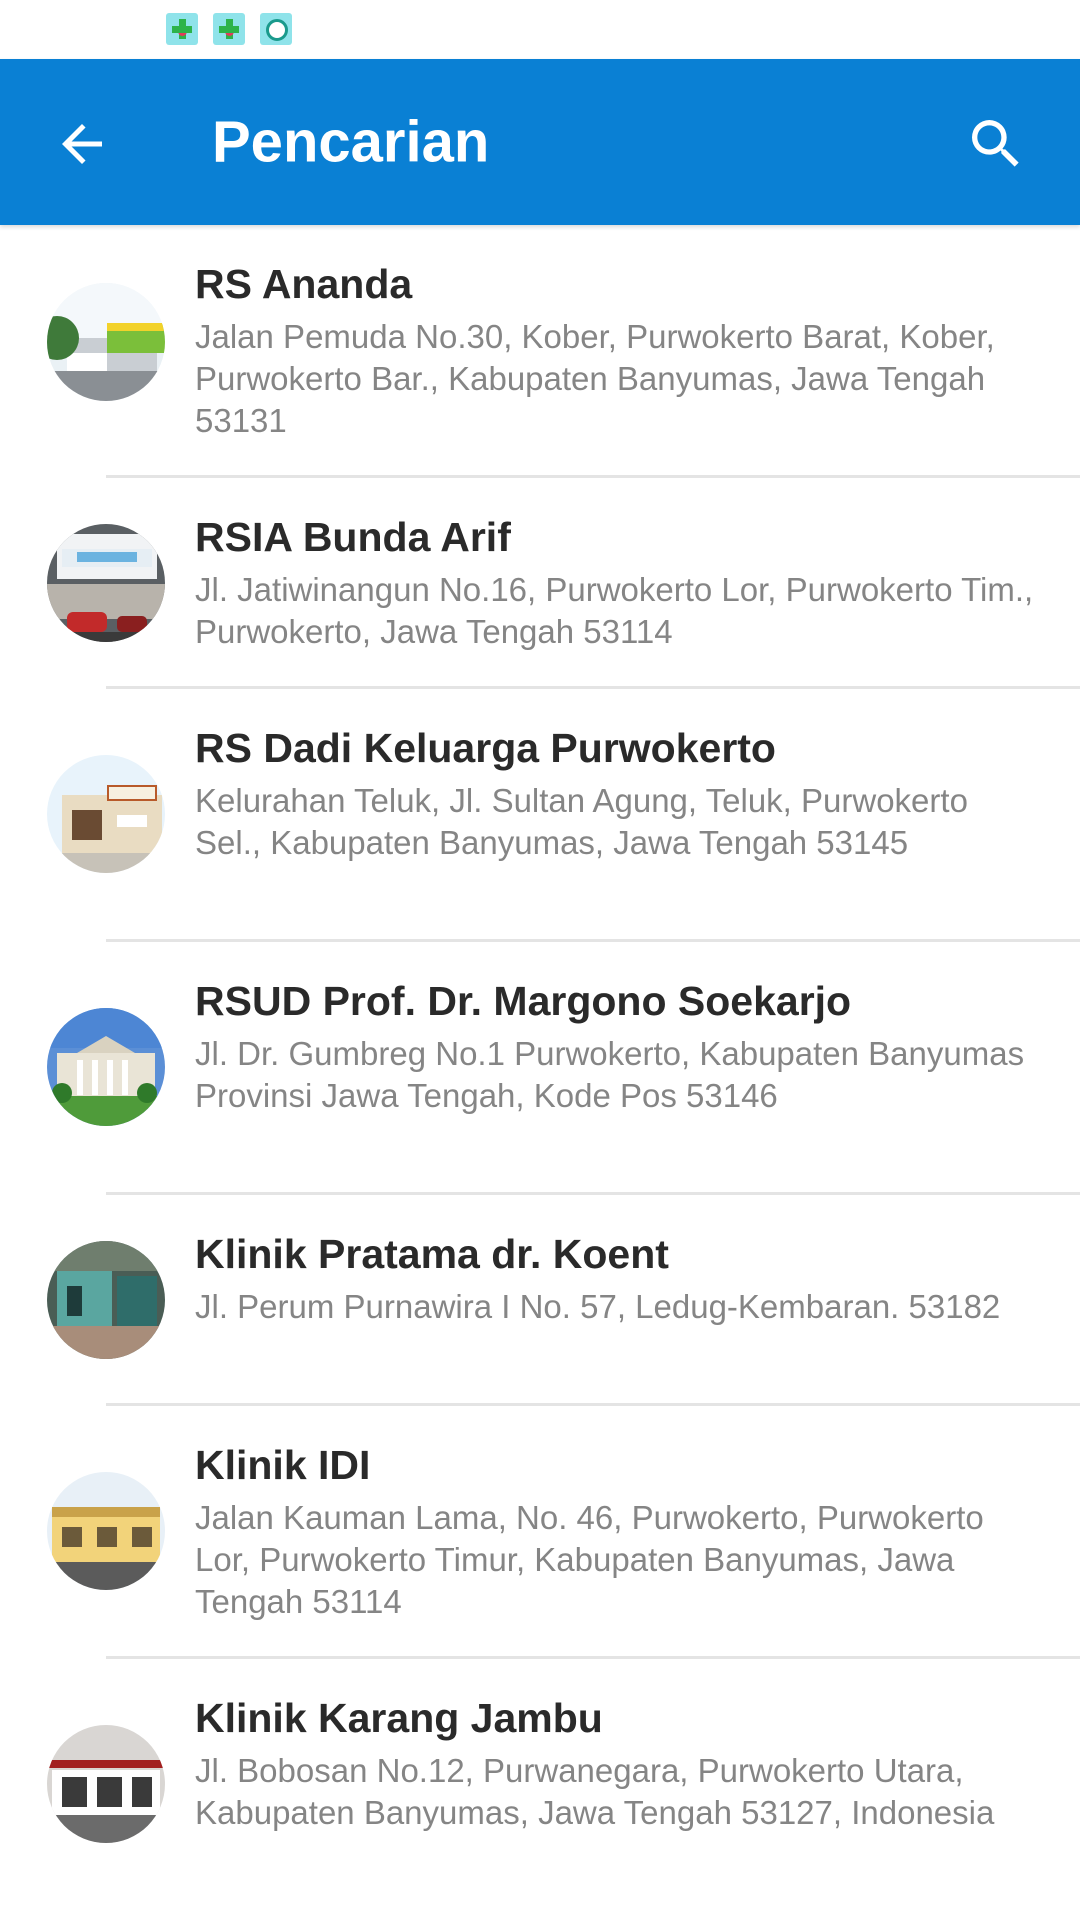  What do you see at coordinates (485, 748) in the screenshot?
I see `facility-name: RS Dadi Keluarga Purwokerto` at bounding box center [485, 748].